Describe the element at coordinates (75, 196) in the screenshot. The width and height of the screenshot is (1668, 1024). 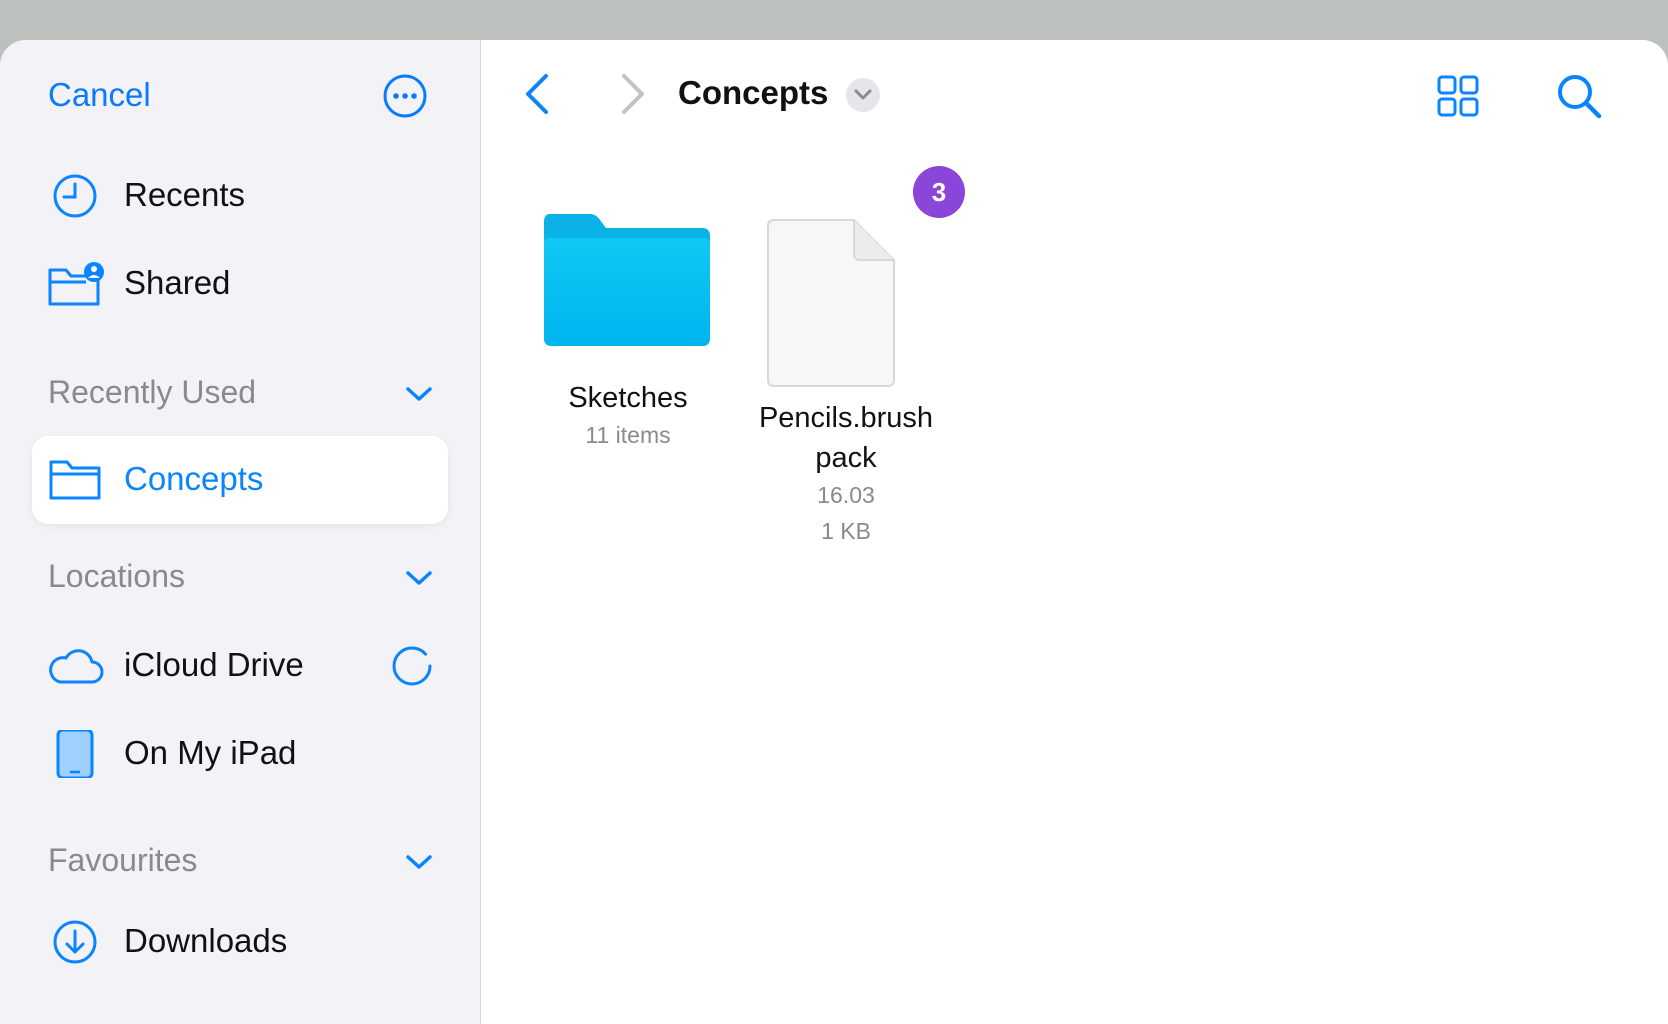
I see `clock-icon` at that location.